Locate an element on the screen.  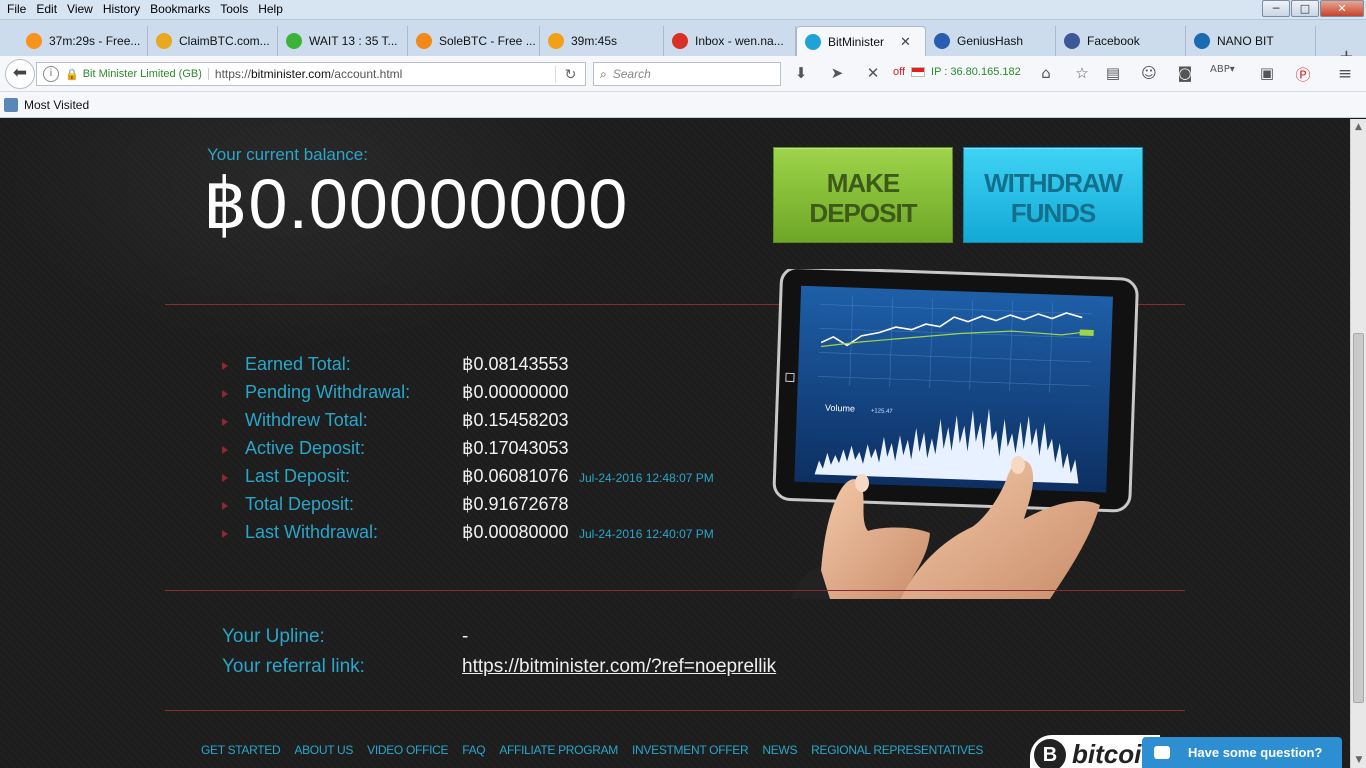
scroll-down-arrow-icon: ▼ is located at coordinates (1358, 760).